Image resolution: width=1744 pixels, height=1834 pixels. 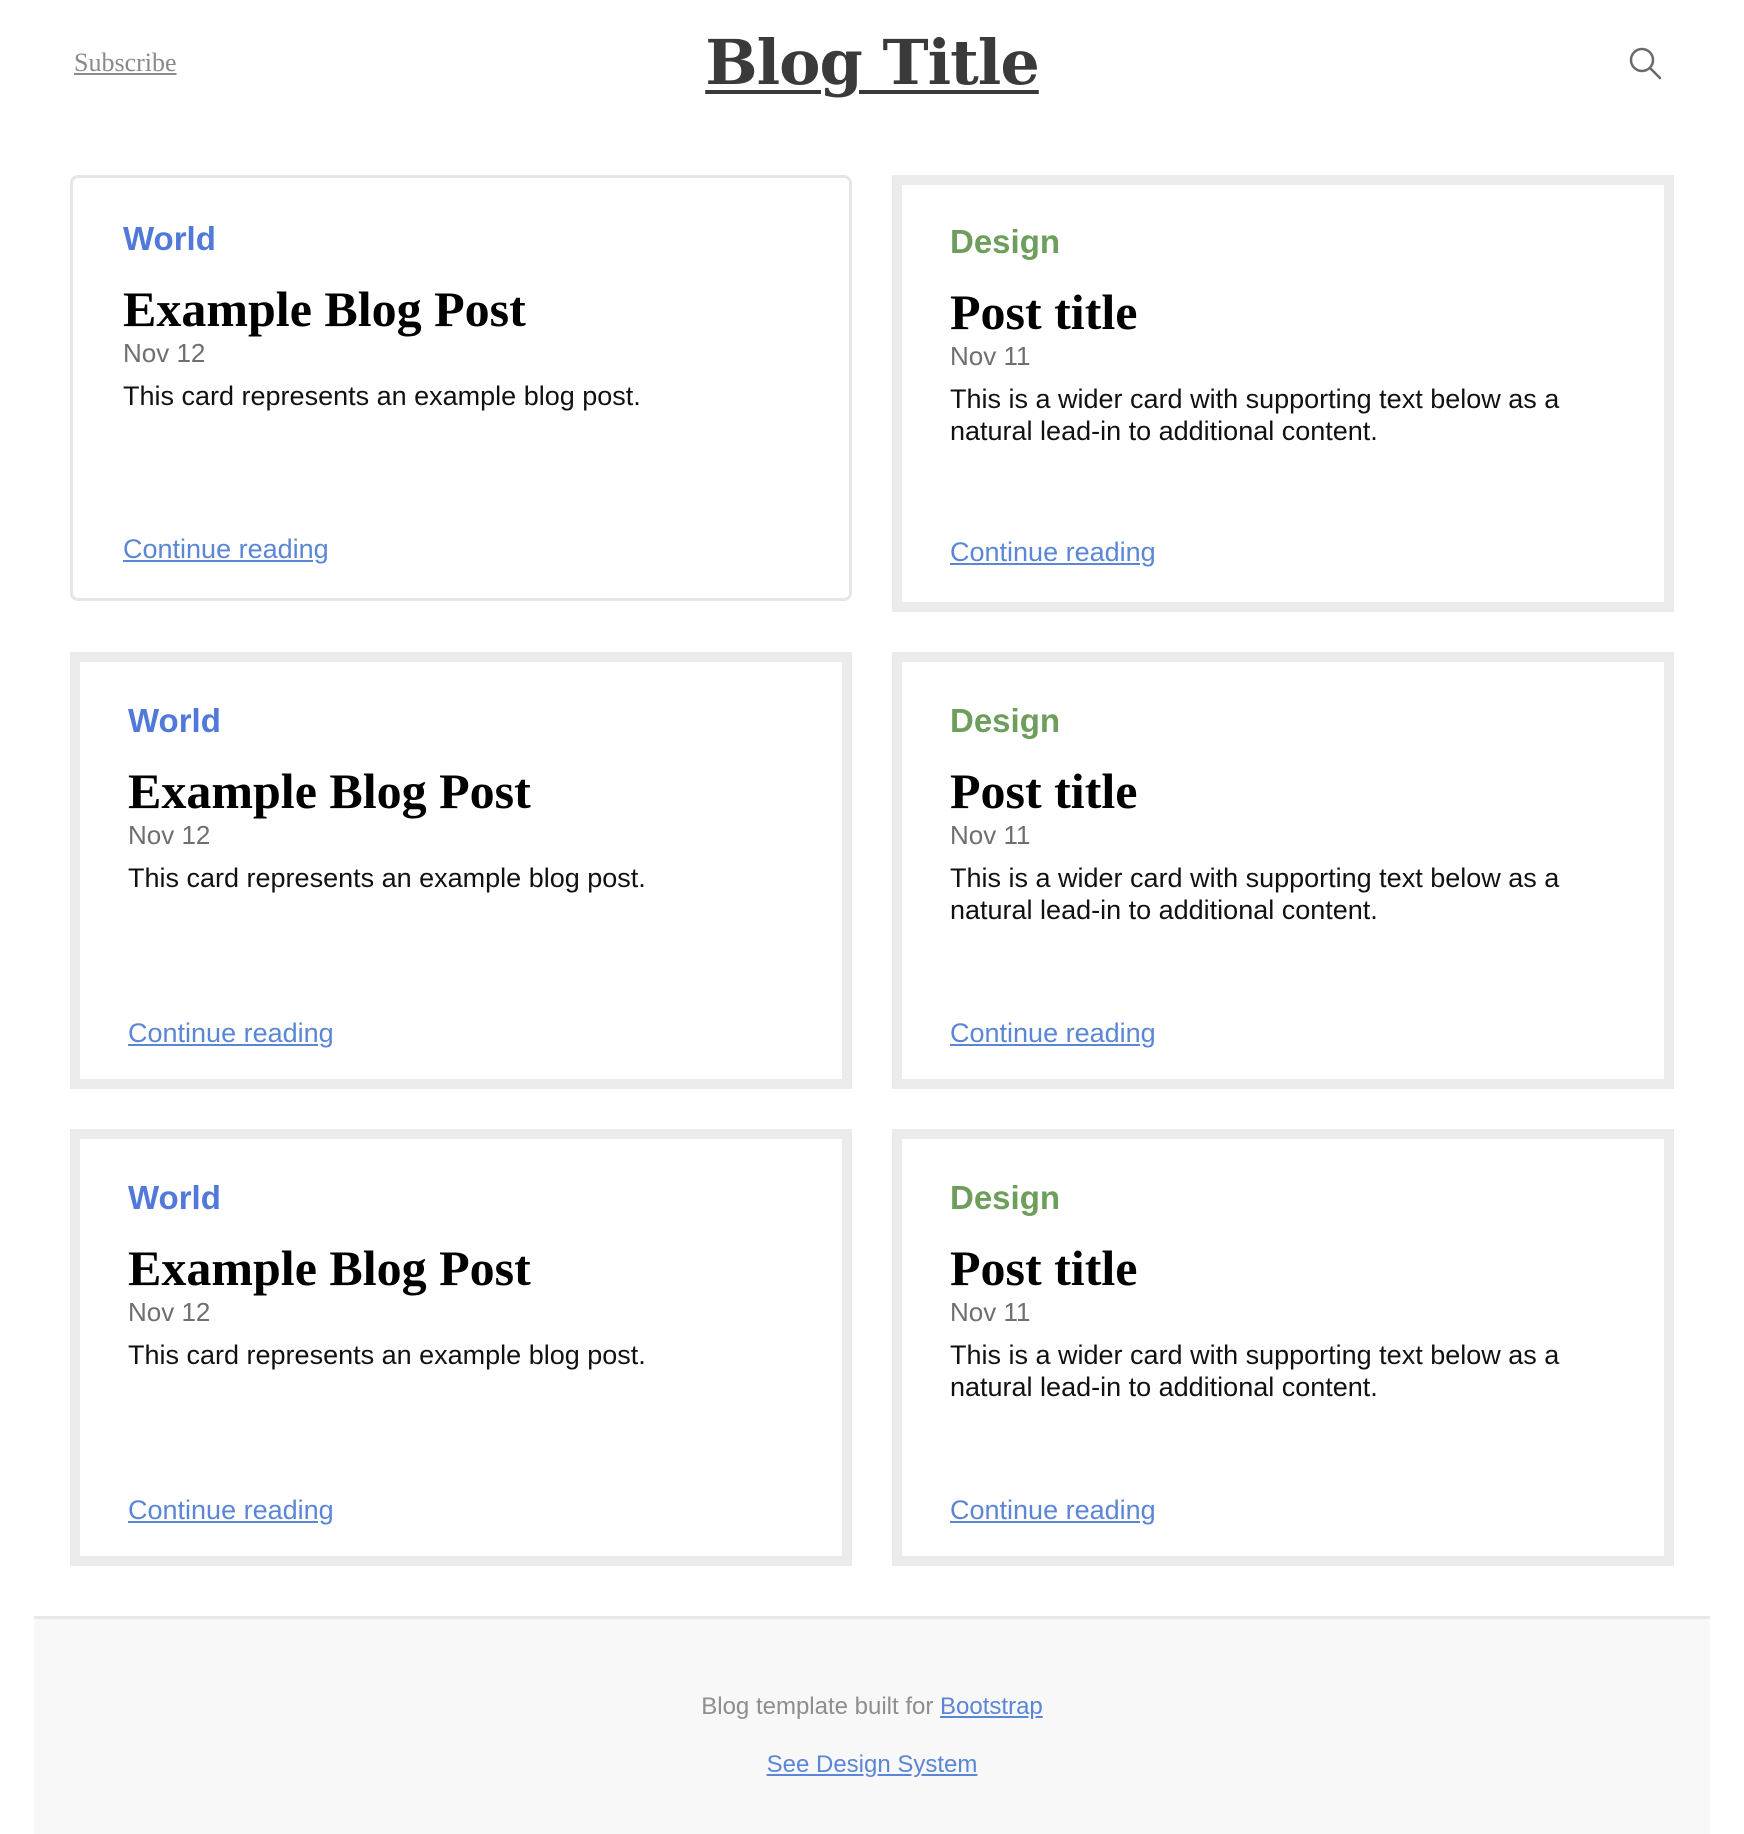 What do you see at coordinates (991, 1706) in the screenshot?
I see `bootstrap-link: Bootstrap` at bounding box center [991, 1706].